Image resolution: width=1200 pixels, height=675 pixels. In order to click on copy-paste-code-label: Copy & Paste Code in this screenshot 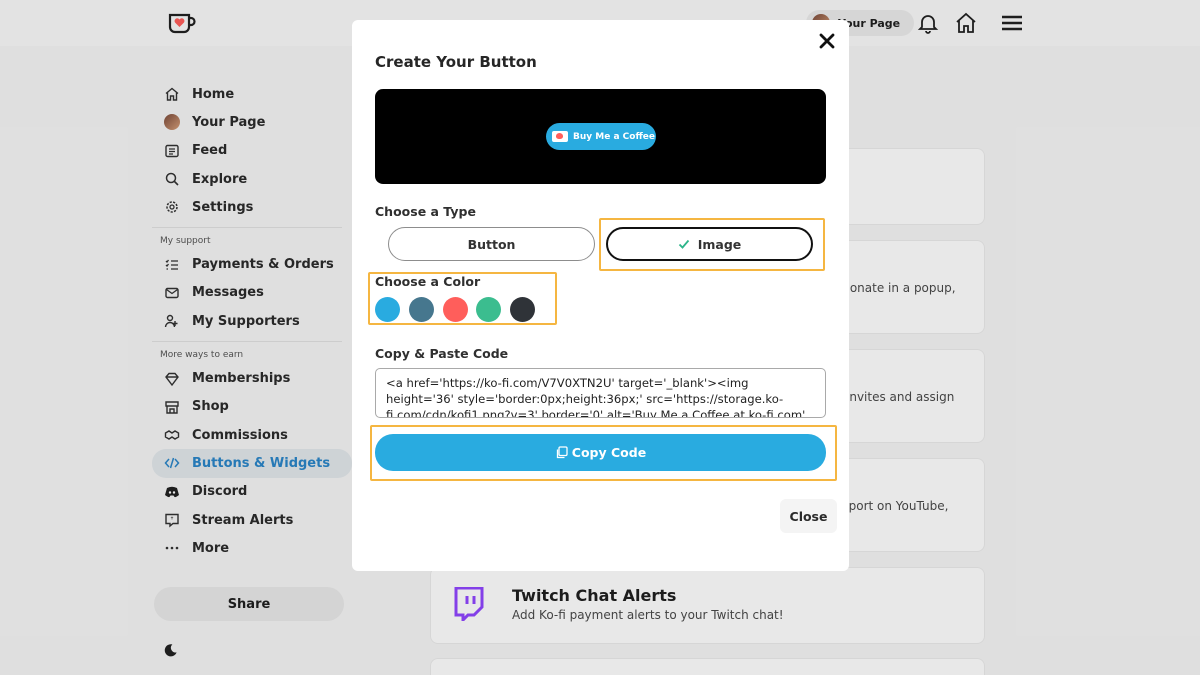, I will do `click(442, 353)`.